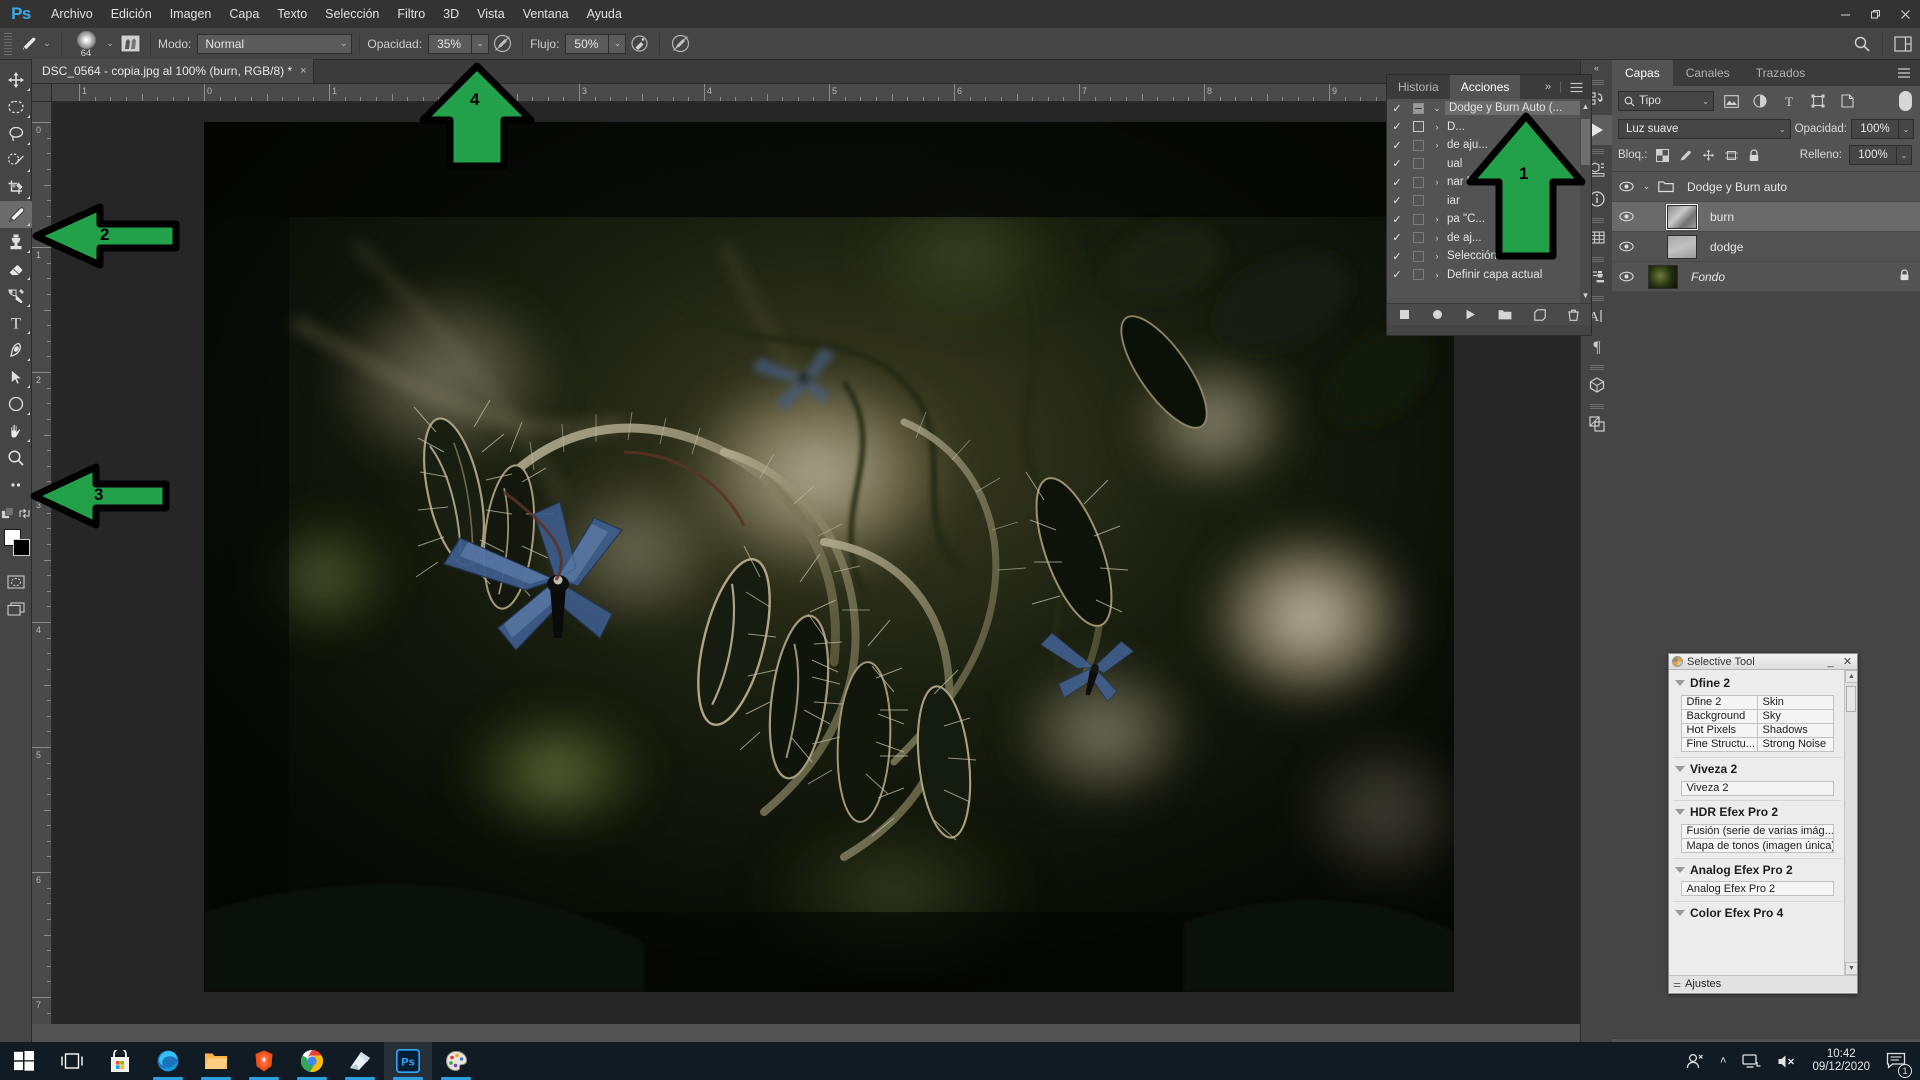  I want to click on people-icon, so click(1695, 1061).